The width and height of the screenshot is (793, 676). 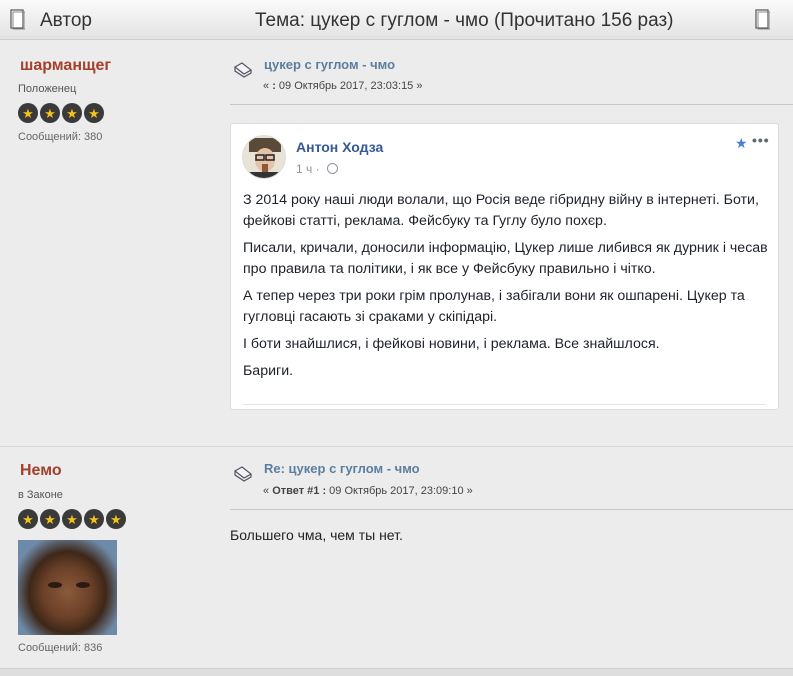 What do you see at coordinates (396, 672) in the screenshot?
I see `post-footer-strip` at bounding box center [396, 672].